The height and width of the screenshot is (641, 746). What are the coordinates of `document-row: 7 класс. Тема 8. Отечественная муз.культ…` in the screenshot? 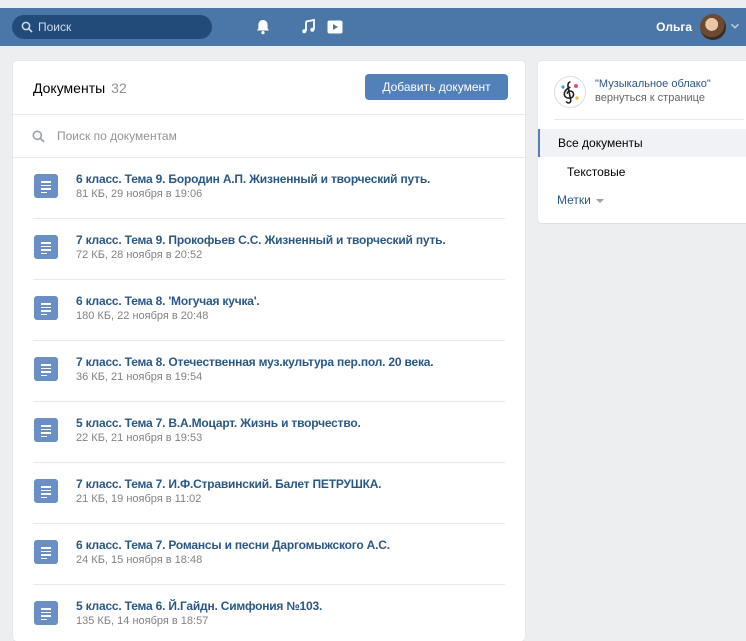 It's located at (269, 371).